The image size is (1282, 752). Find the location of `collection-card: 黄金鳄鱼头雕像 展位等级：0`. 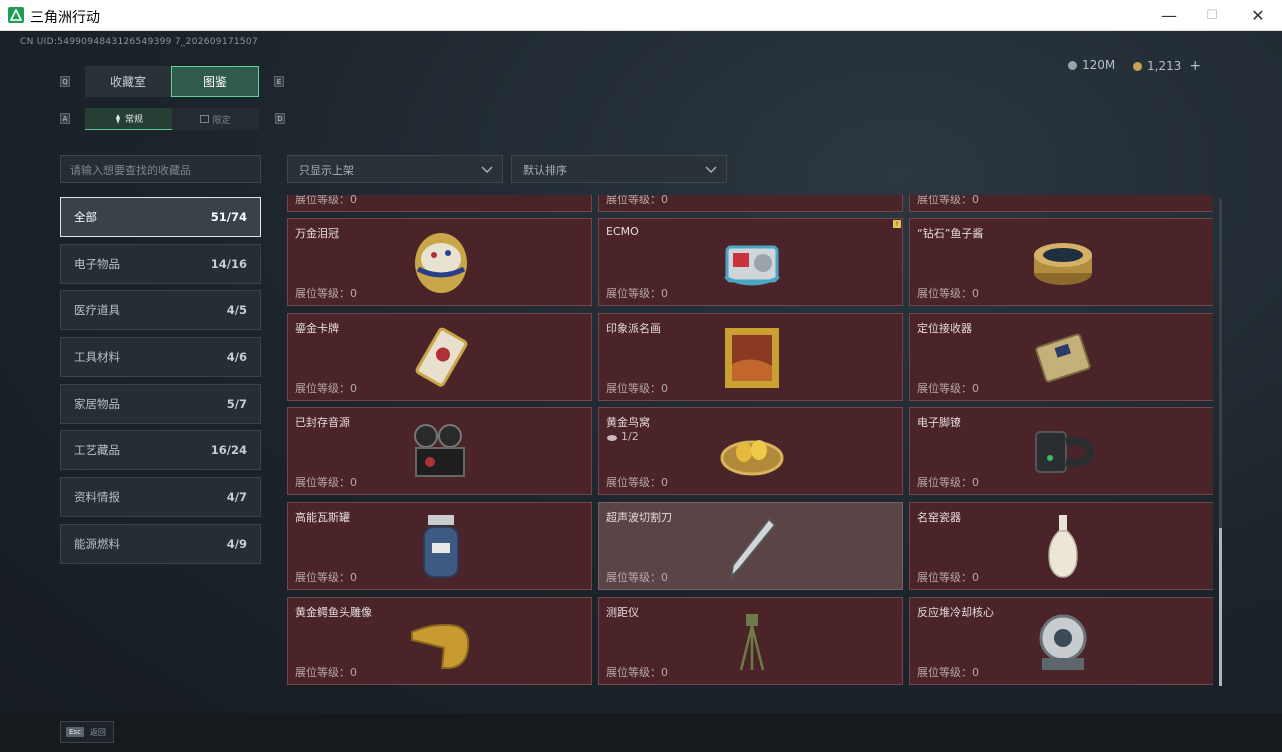

collection-card: 黄金鳄鱼头雕像 展位等级：0 is located at coordinates (439, 641).